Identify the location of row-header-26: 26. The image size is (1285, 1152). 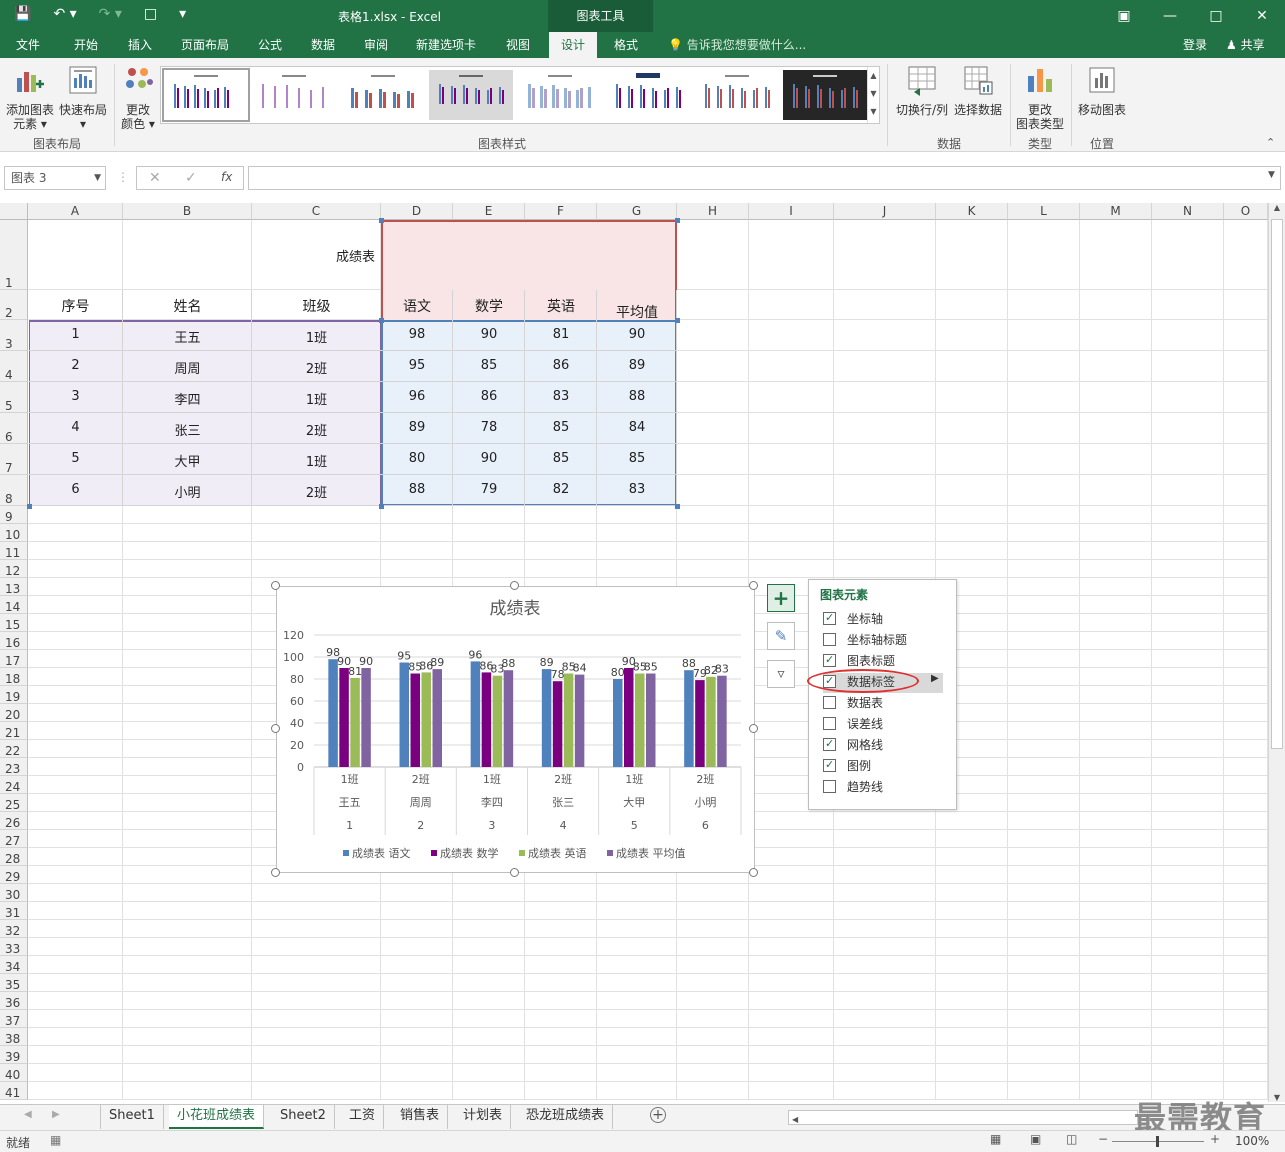
(14, 821).